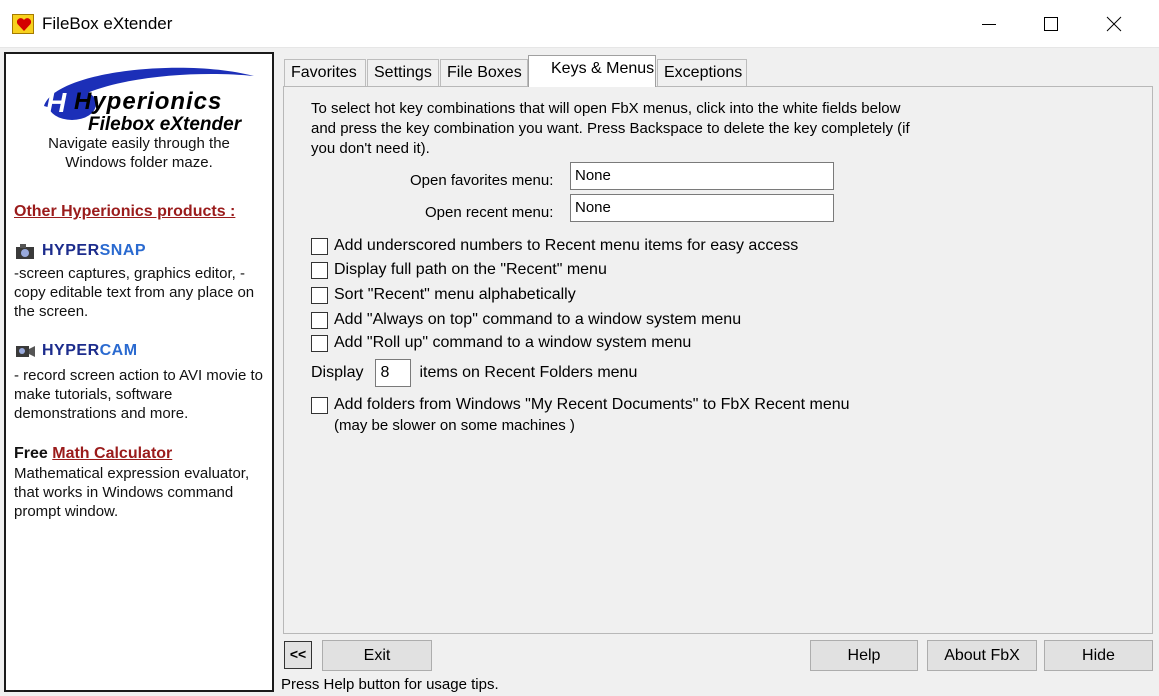 The image size is (1159, 696). Describe the element at coordinates (702, 208) in the screenshot. I see `recent-hotkey-field: None` at that location.